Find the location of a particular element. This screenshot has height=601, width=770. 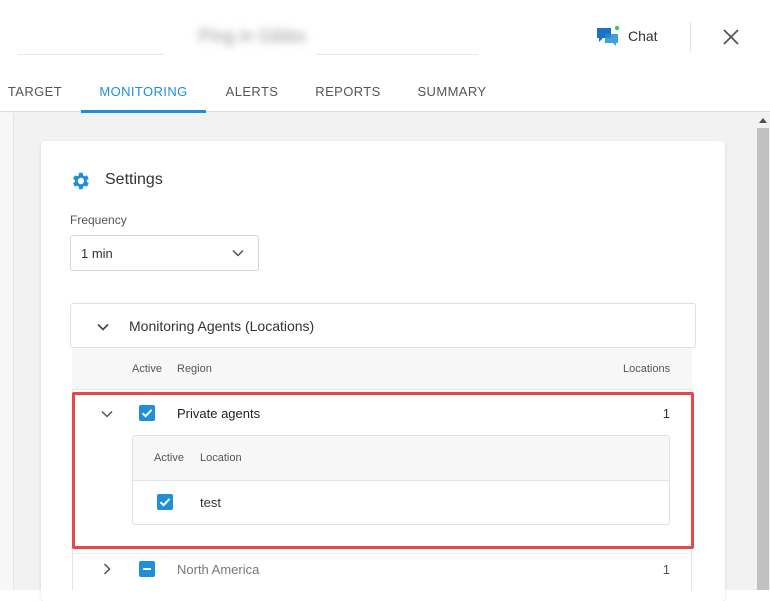

region-name: North America is located at coordinates (218, 569).